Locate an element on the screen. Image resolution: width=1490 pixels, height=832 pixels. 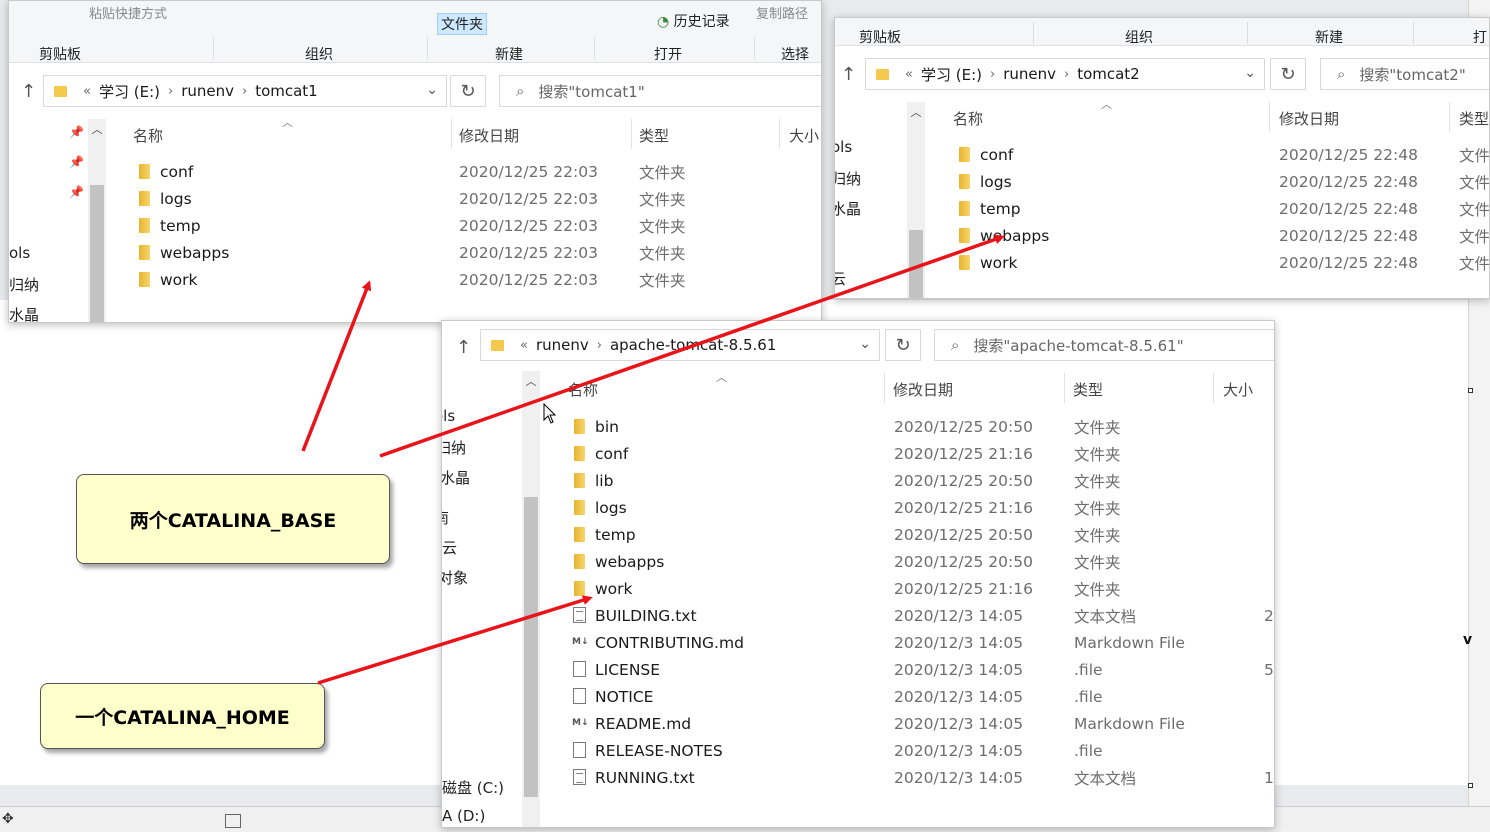
file-row: bin 2020/12/25 20:50 文件夹 is located at coordinates (919, 426).